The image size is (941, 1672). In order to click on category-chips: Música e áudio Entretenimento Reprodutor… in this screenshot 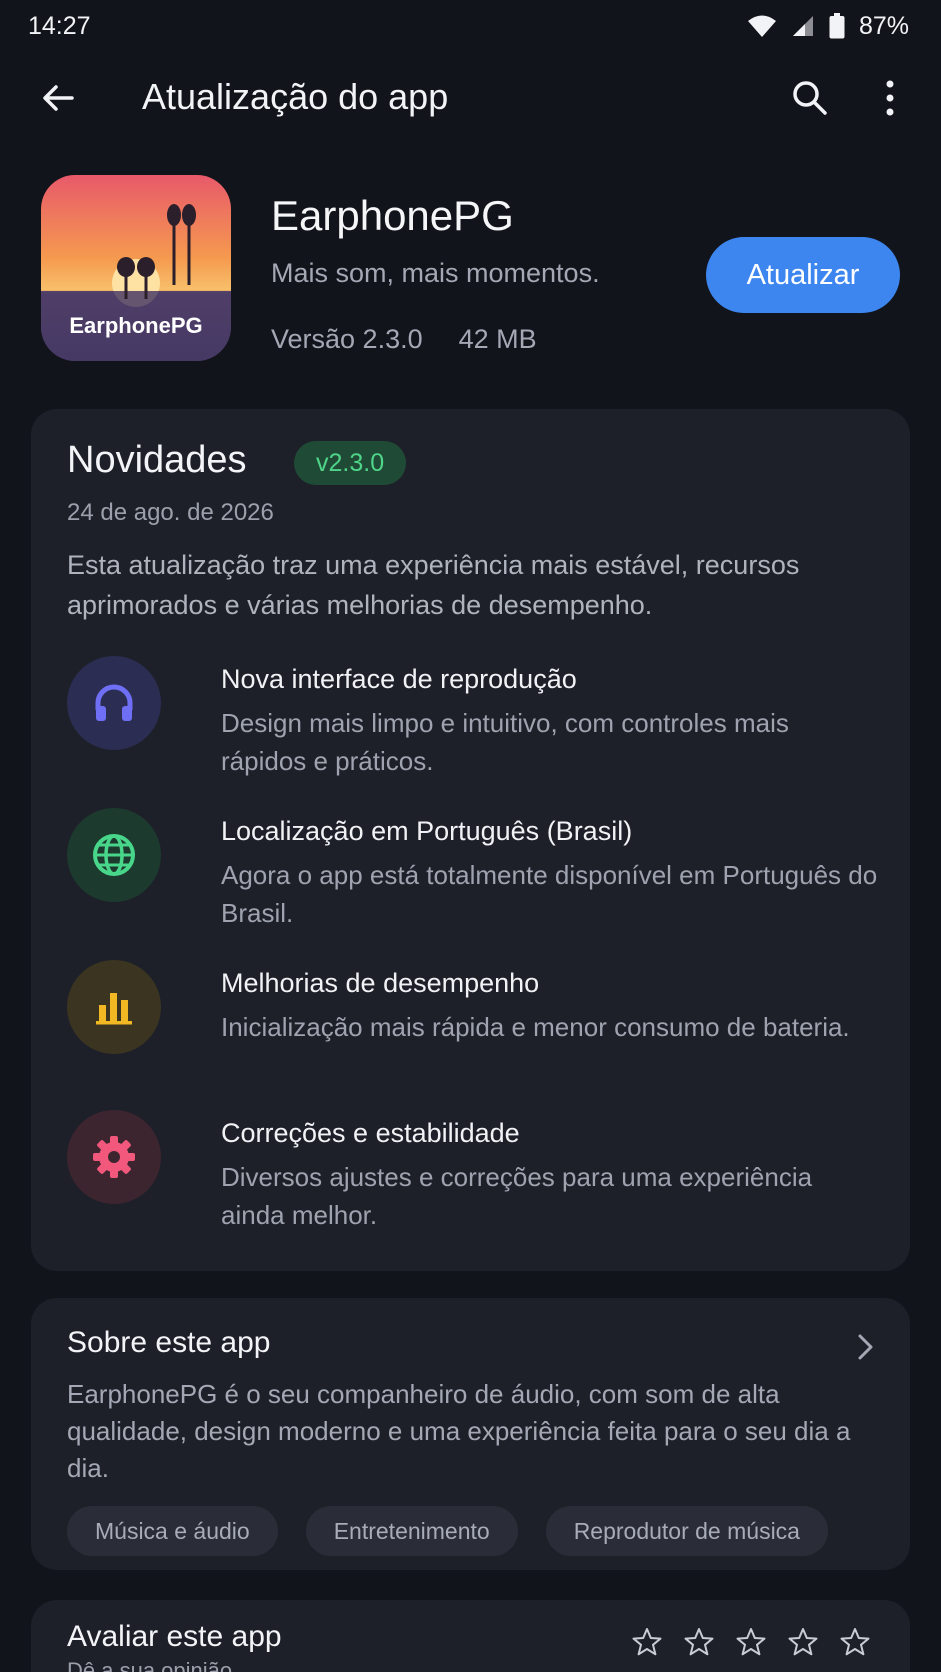, I will do `click(447, 1531)`.